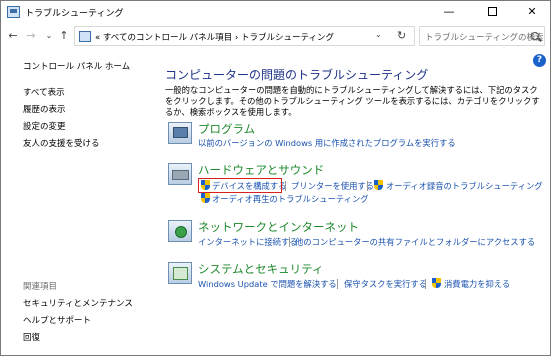 The width and height of the screenshot is (551, 356). I want to click on page-title: コンピューターの問題のトラブルシューティング, so click(297, 75).